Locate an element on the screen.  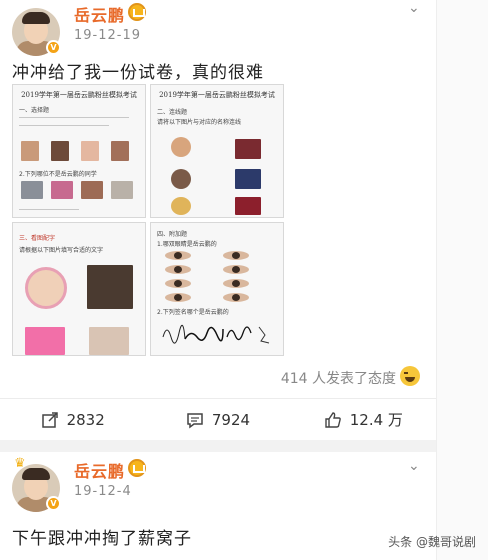
share-button: 2832 is located at coordinates (72, 419).